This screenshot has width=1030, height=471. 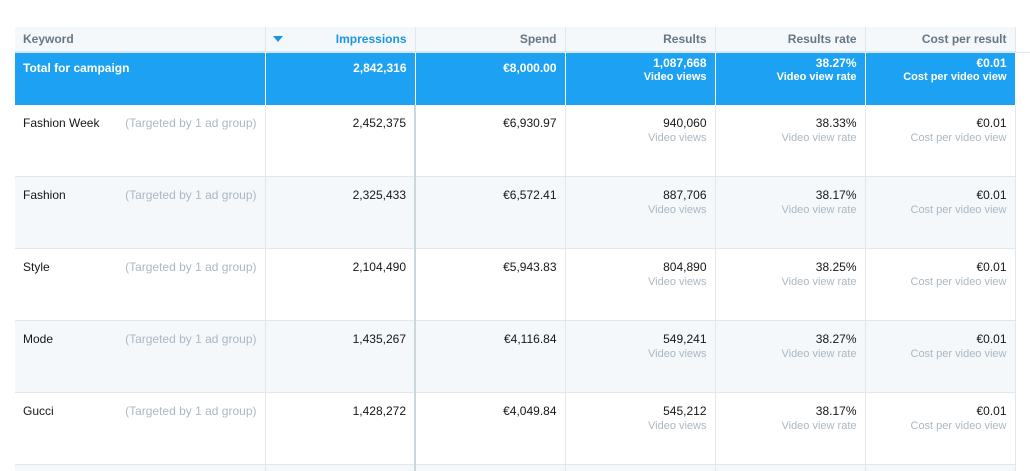 I want to click on results-cell: 940,060 Video views, so click(x=640, y=141).